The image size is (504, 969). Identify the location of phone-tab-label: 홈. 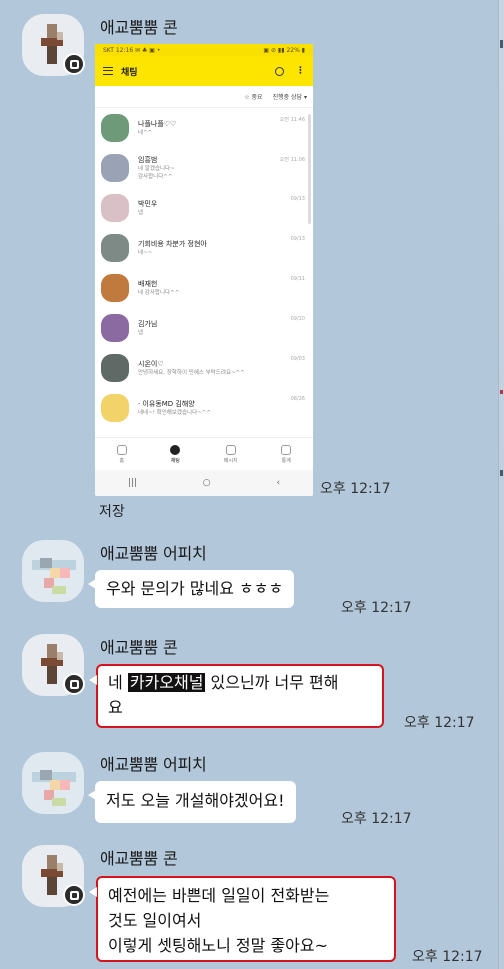
(122, 460).